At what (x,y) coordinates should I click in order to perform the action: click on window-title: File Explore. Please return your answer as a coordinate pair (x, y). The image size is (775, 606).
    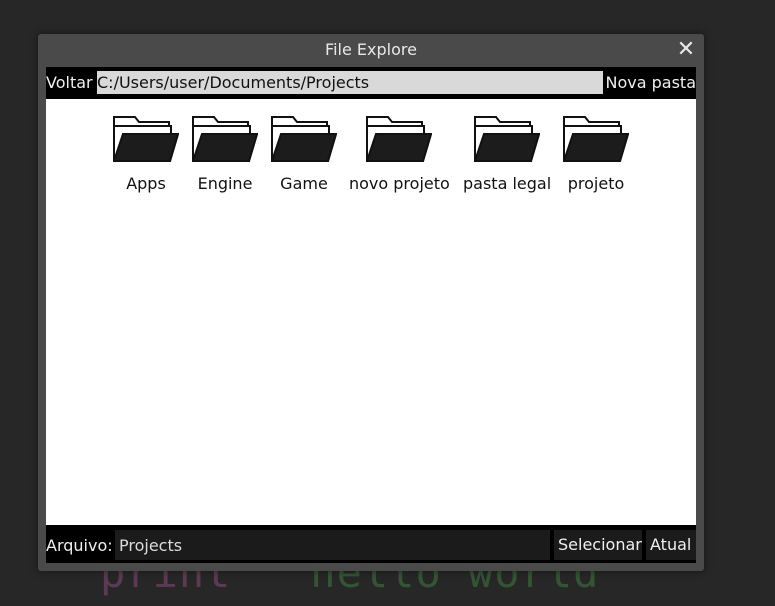
    Looking at the image, I should click on (371, 49).